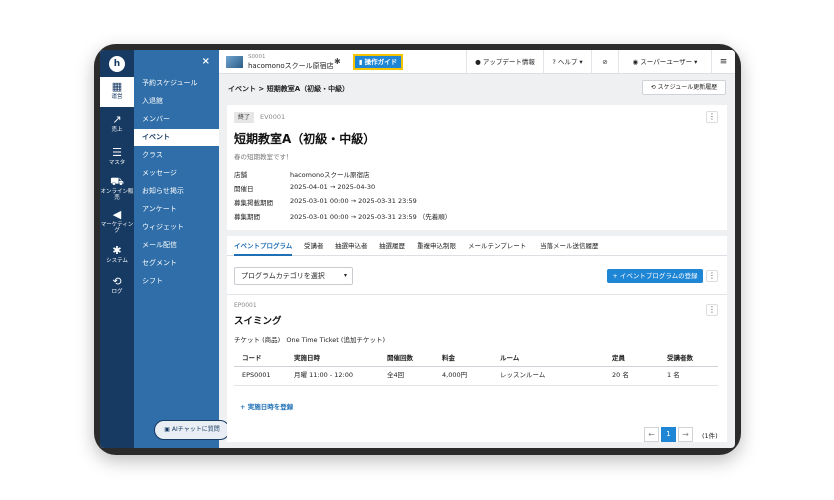 Image resolution: width=834 pixels, height=500 pixels. I want to click on page-button-current: 1, so click(668, 434).